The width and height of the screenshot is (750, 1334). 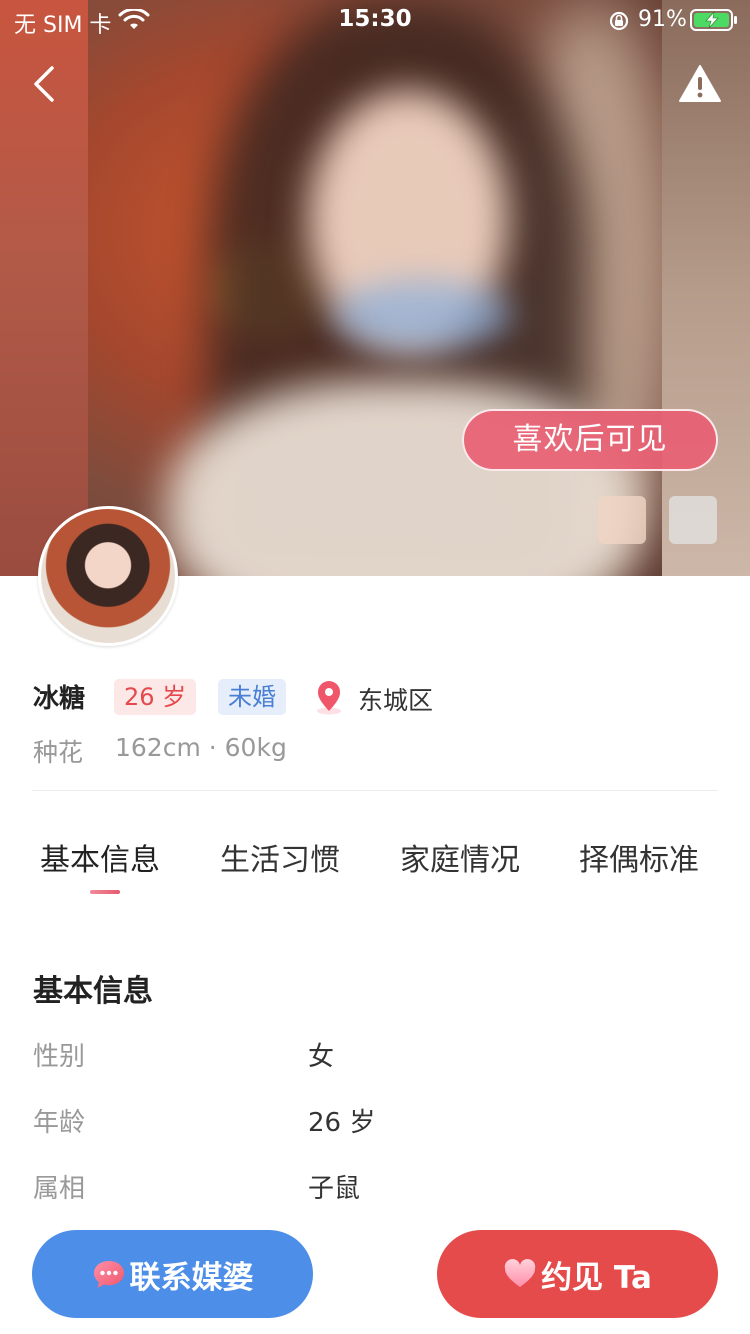 I want to click on active-tab-indicator, so click(x=105, y=892).